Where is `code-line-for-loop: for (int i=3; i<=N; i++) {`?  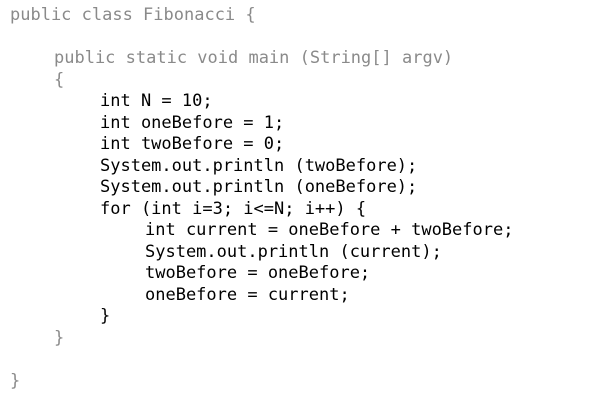 code-line-for-loop: for (int i=3; i<=N; i++) { is located at coordinates (233, 208).